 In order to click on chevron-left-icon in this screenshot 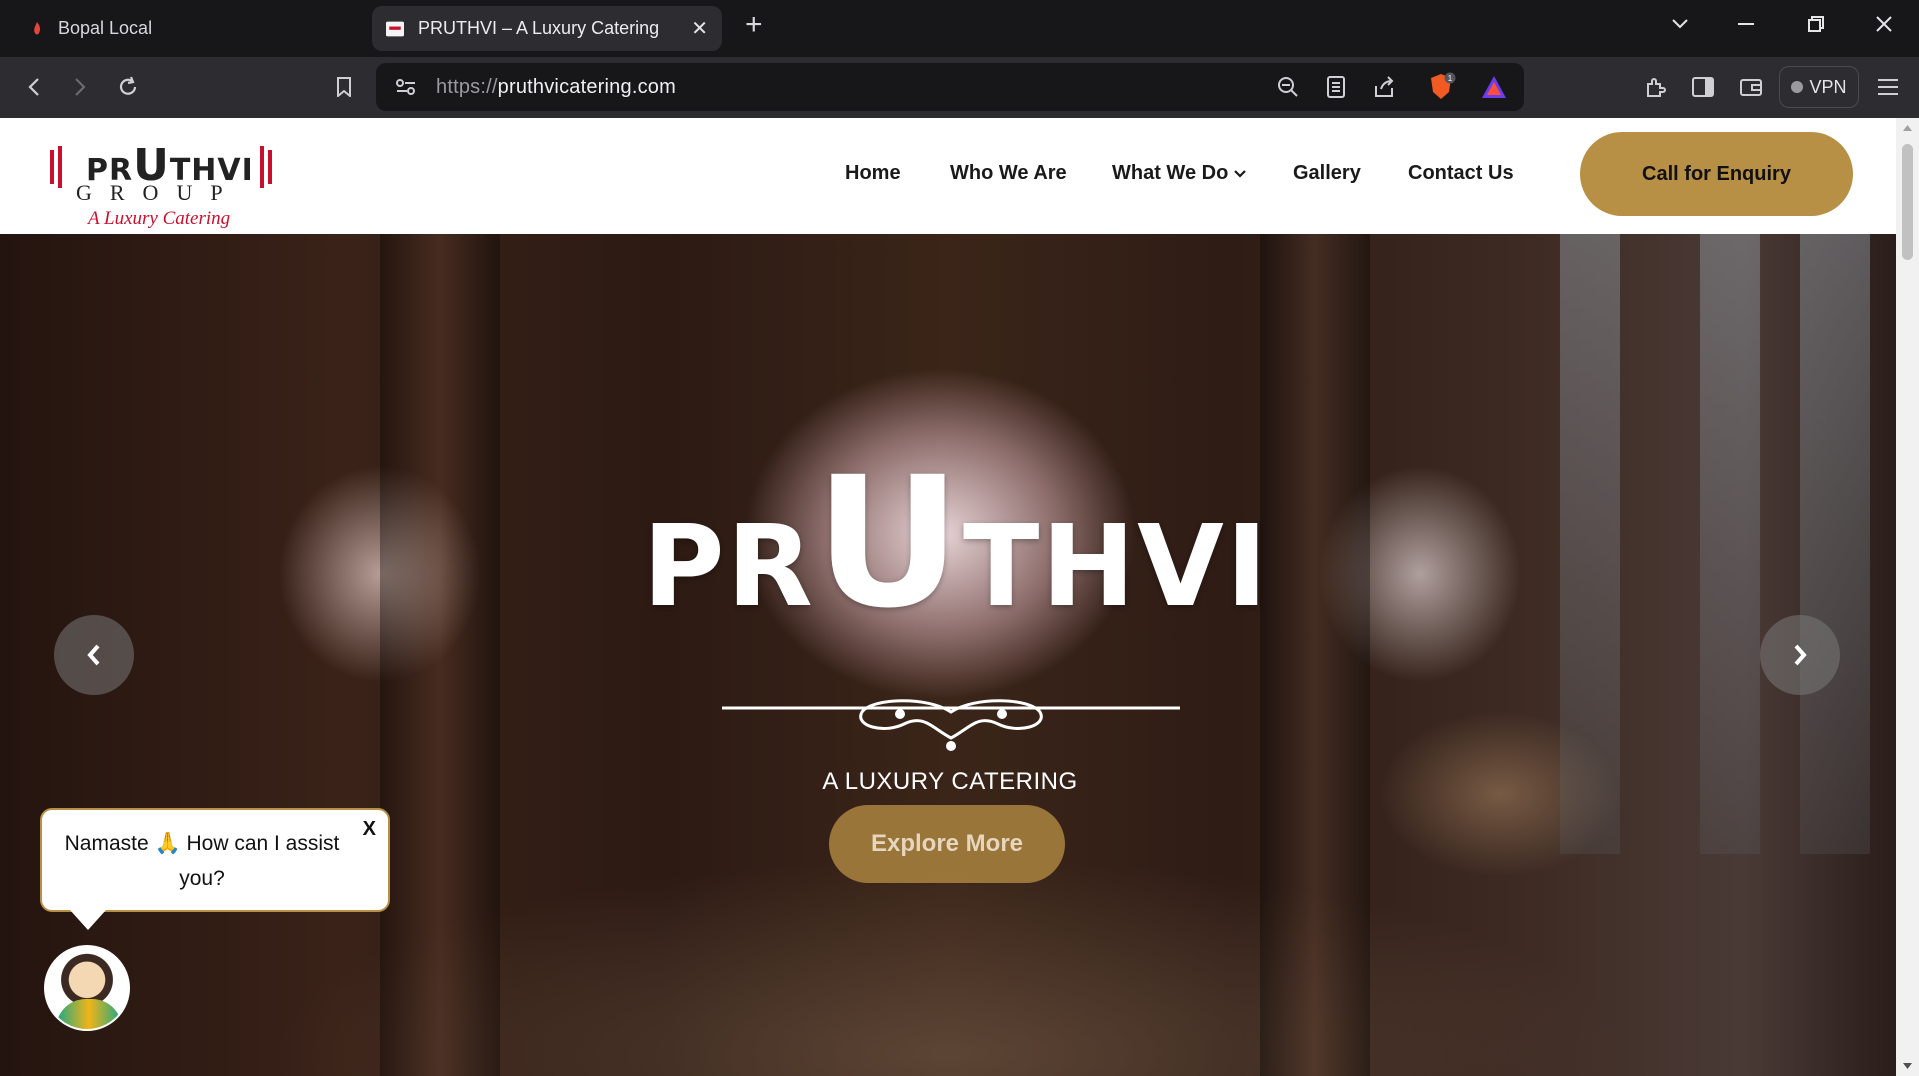, I will do `click(93, 655)`.